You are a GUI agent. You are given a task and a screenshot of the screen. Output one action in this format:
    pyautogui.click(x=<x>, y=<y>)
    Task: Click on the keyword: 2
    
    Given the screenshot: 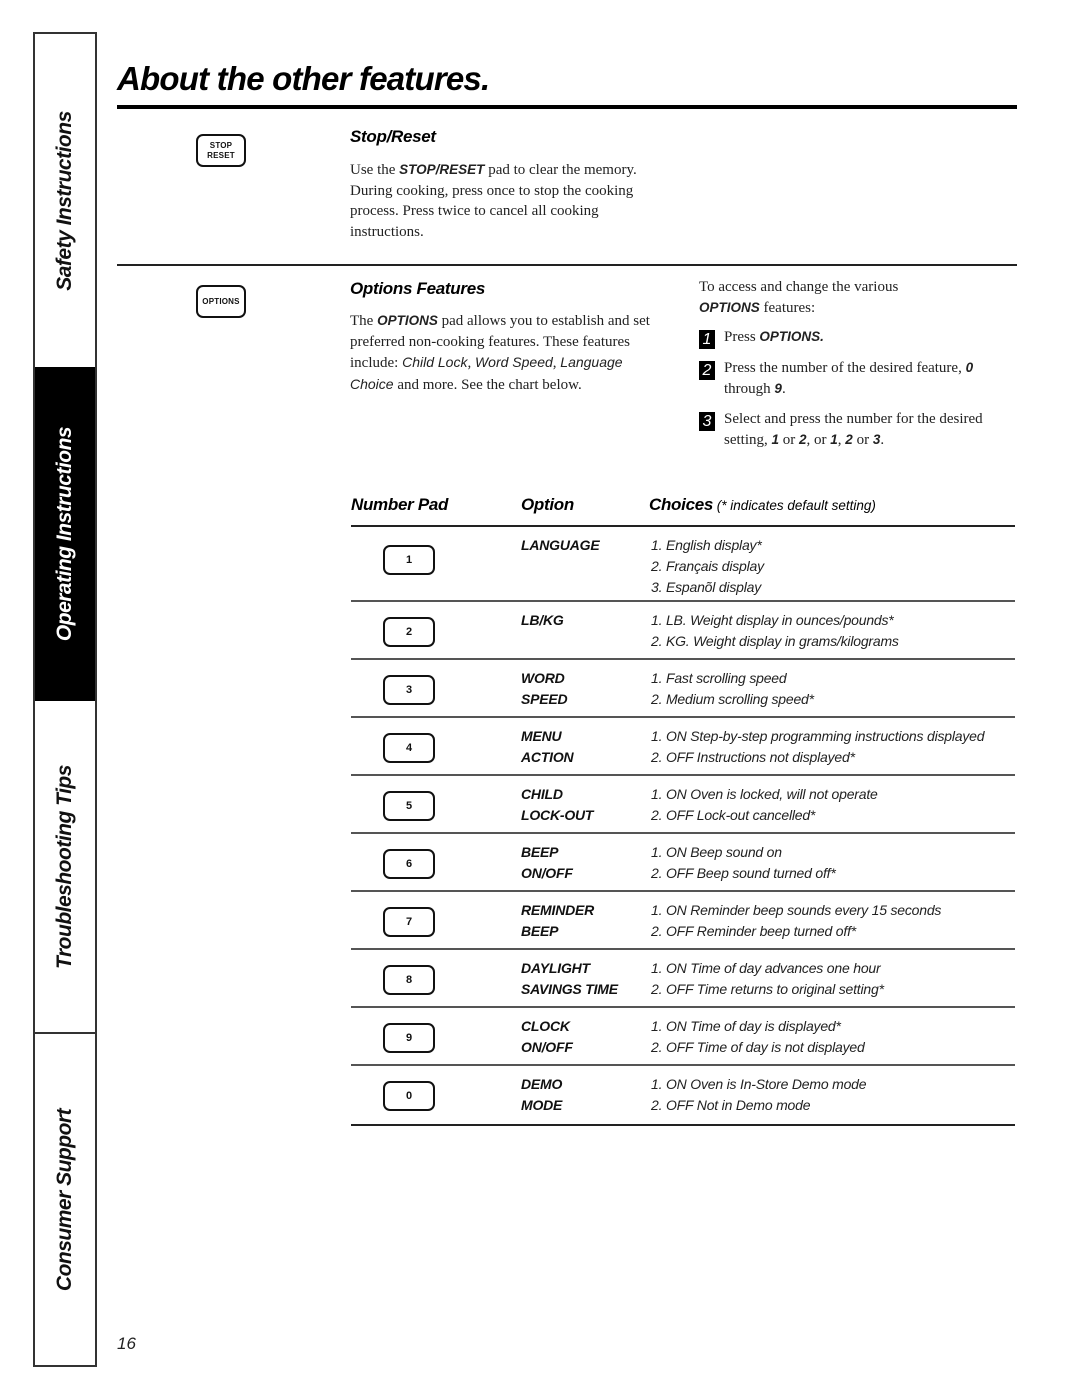 What is the action you would take?
    pyautogui.click(x=849, y=439)
    